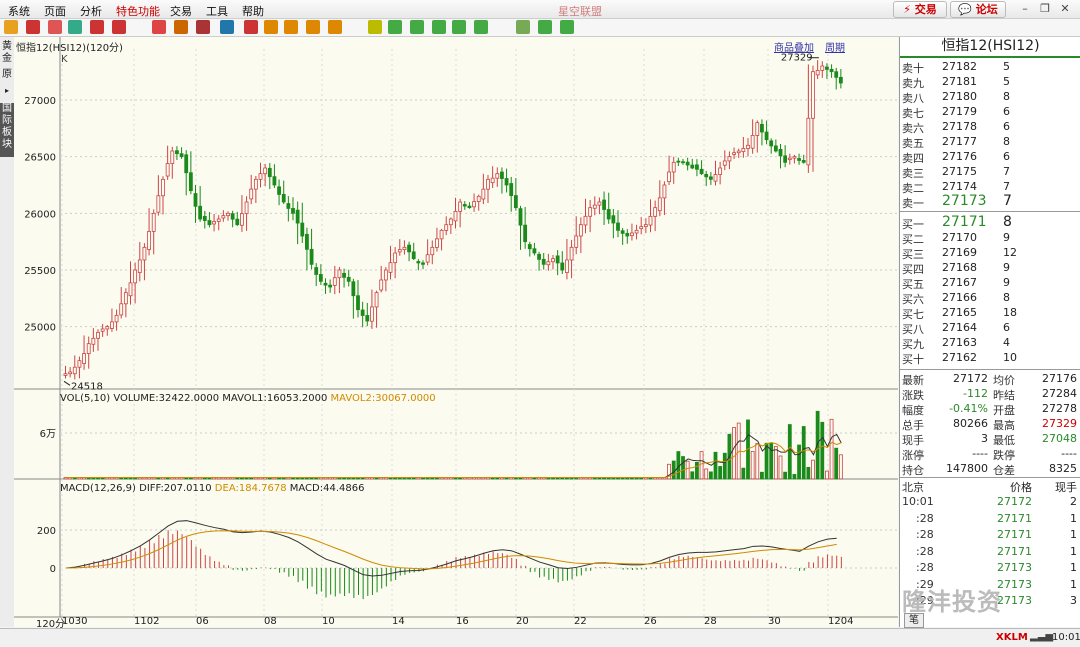 This screenshot has width=1080, height=647. I want to click on trade-button: ⚡ 交易, so click(920, 9).